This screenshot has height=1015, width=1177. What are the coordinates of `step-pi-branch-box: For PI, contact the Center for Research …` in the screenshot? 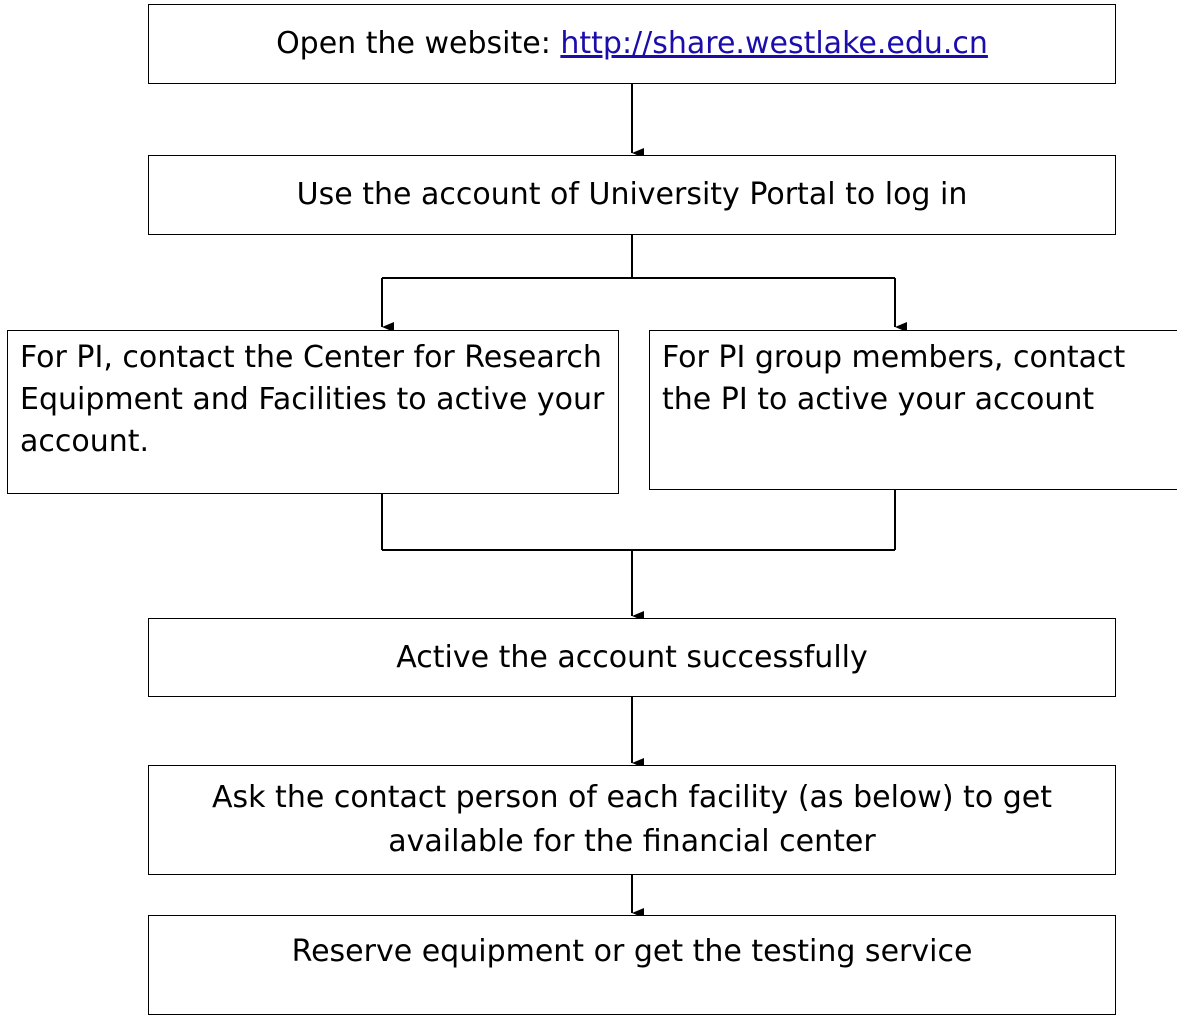 It's located at (313, 412).